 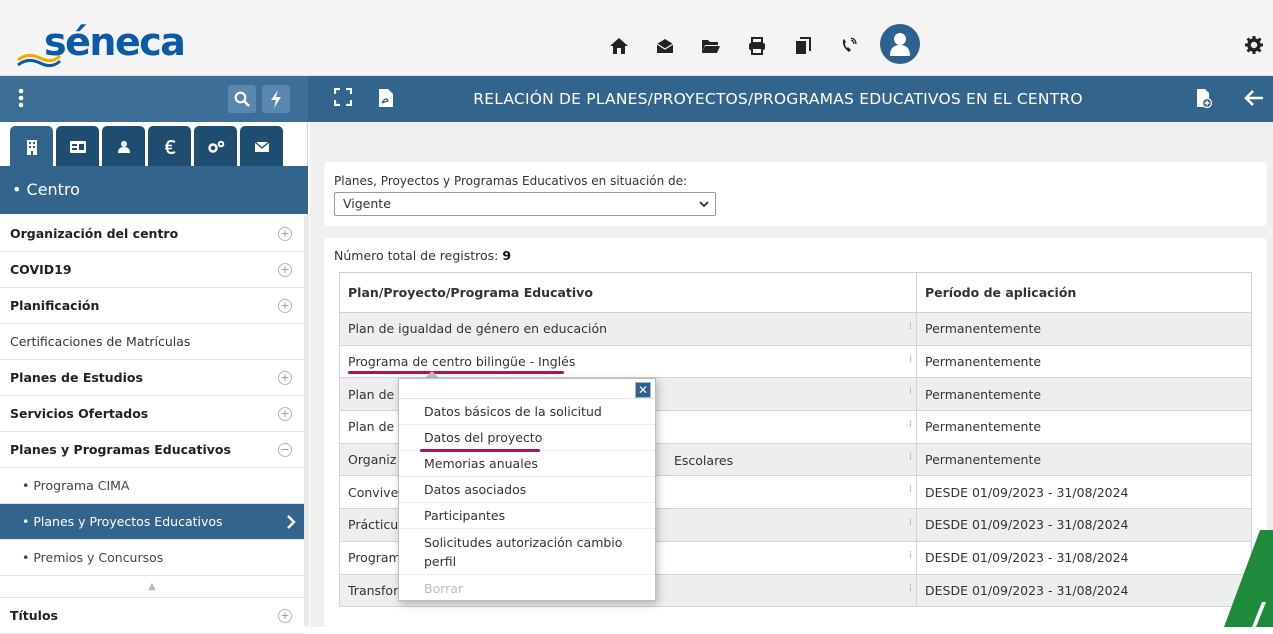 What do you see at coordinates (619, 46) in the screenshot?
I see `home-icon` at bounding box center [619, 46].